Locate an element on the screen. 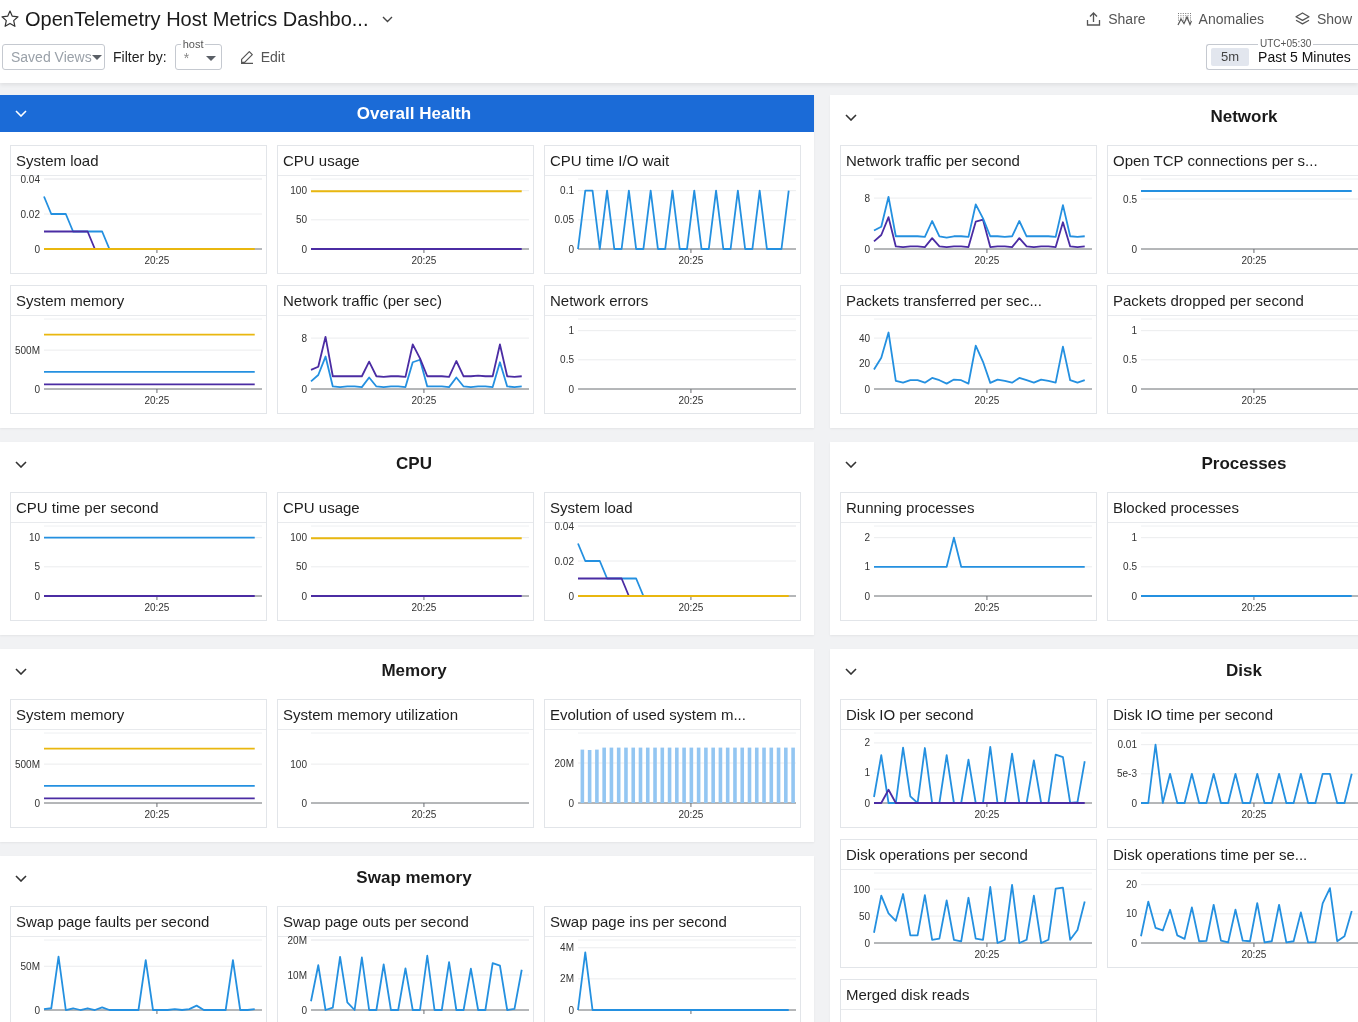  toolbar-button: Show is located at coordinates (1323, 19).